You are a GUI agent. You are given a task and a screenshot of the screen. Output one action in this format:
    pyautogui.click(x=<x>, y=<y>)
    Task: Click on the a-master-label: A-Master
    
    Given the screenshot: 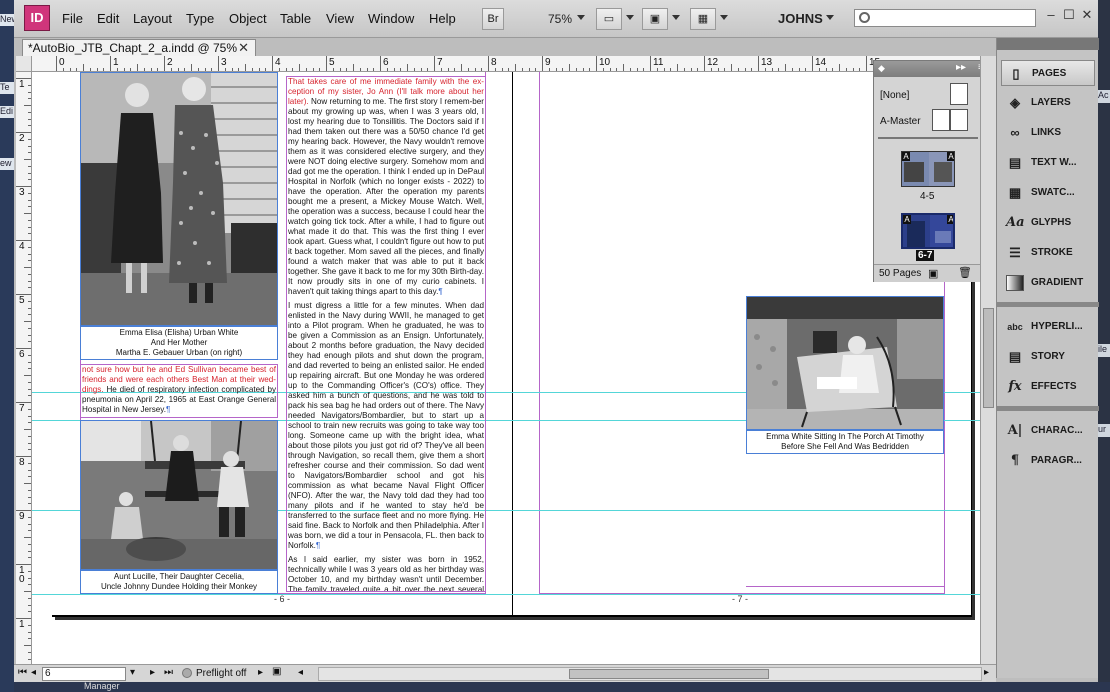 What is the action you would take?
    pyautogui.click(x=900, y=121)
    